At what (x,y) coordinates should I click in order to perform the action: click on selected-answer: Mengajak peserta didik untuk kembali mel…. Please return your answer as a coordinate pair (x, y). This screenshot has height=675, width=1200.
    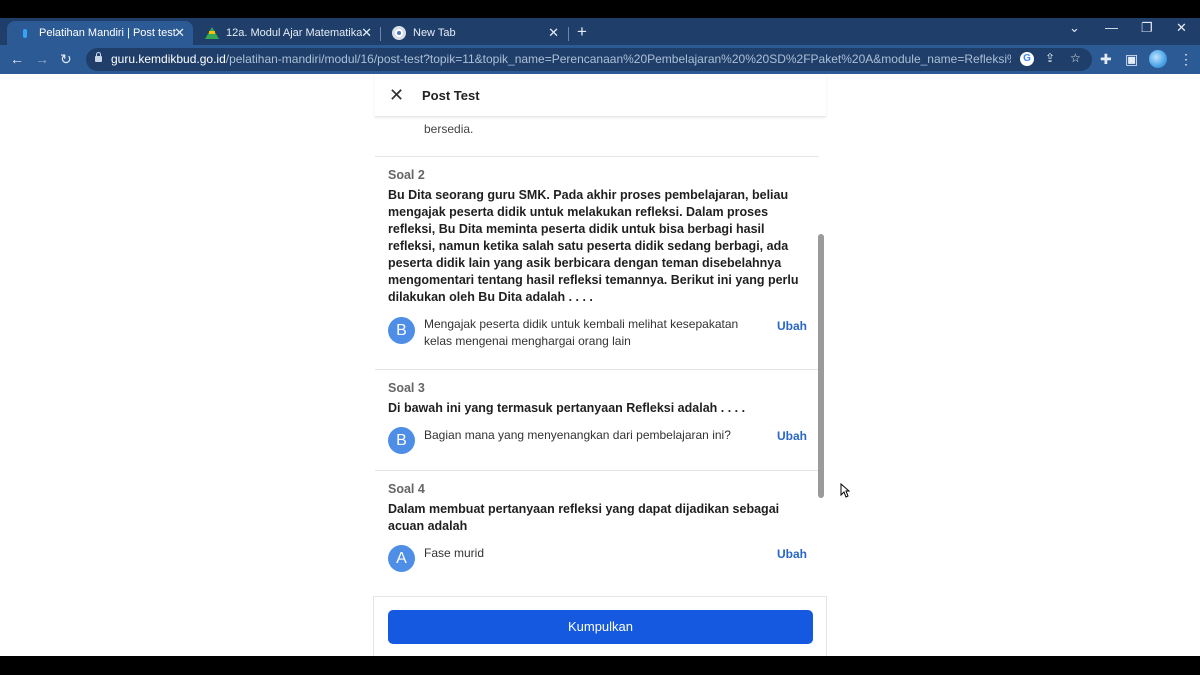
    Looking at the image, I should click on (581, 332).